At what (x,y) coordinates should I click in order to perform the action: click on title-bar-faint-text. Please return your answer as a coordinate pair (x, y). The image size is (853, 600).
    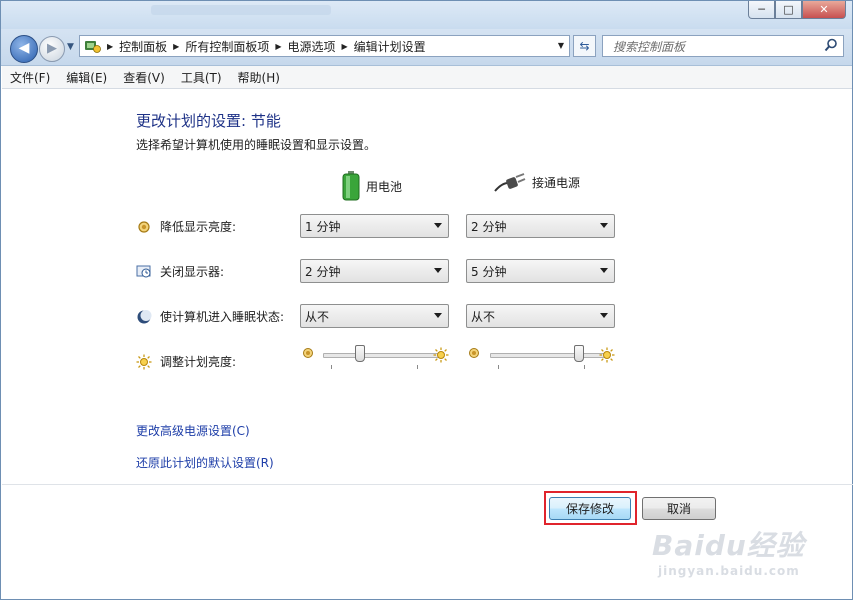
    Looking at the image, I should click on (241, 10).